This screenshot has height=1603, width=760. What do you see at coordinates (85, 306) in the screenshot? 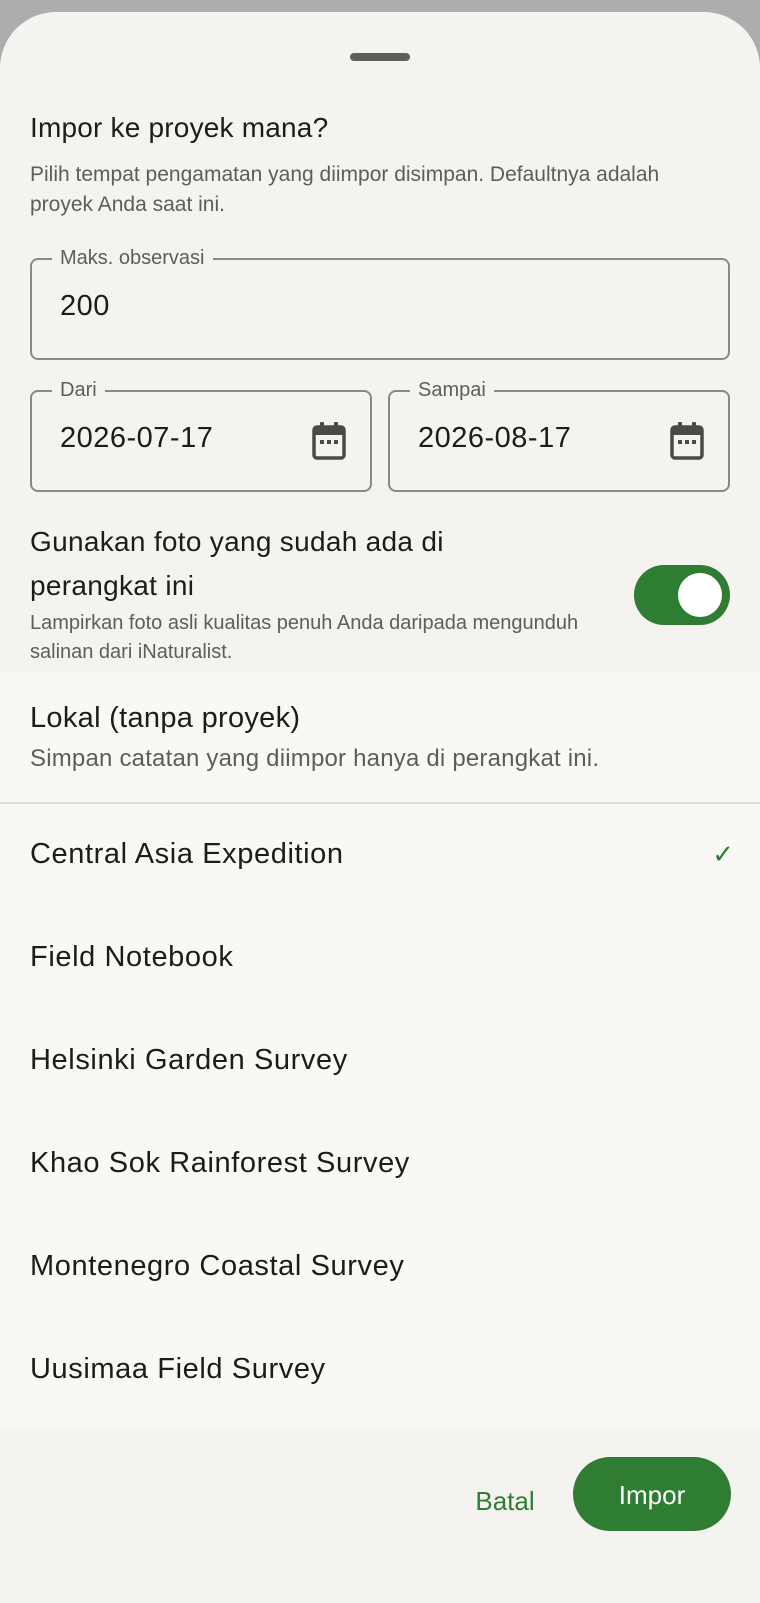
I see `max-observations-value: 200` at bounding box center [85, 306].